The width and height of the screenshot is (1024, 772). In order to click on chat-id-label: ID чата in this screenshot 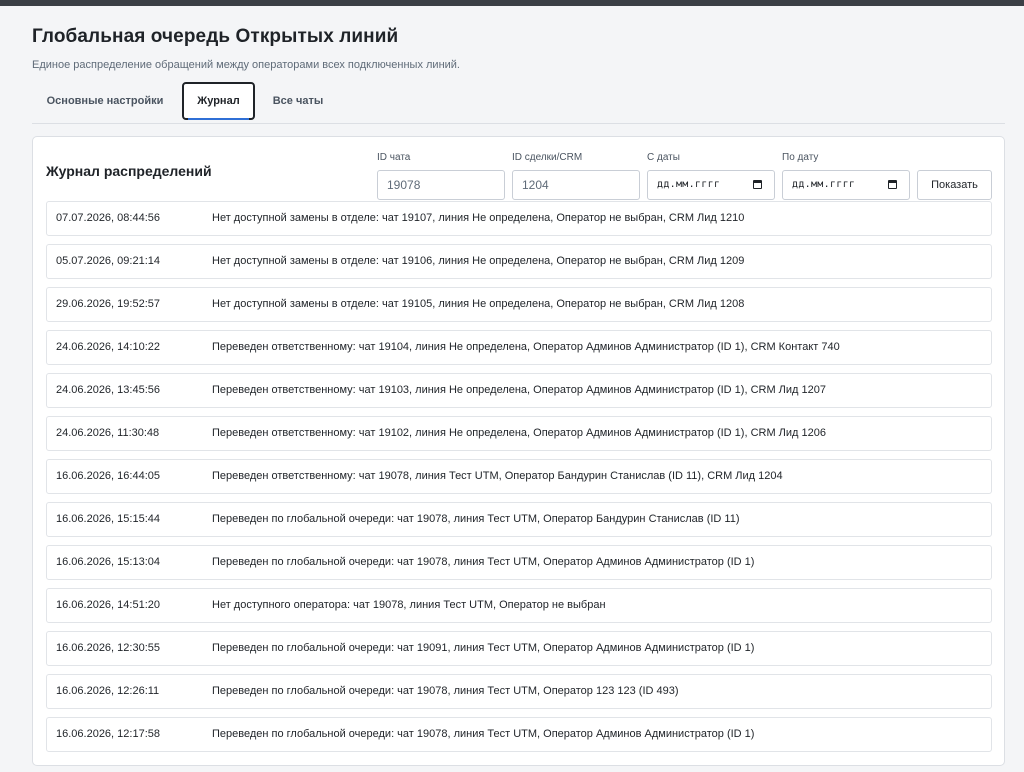, I will do `click(394, 157)`.